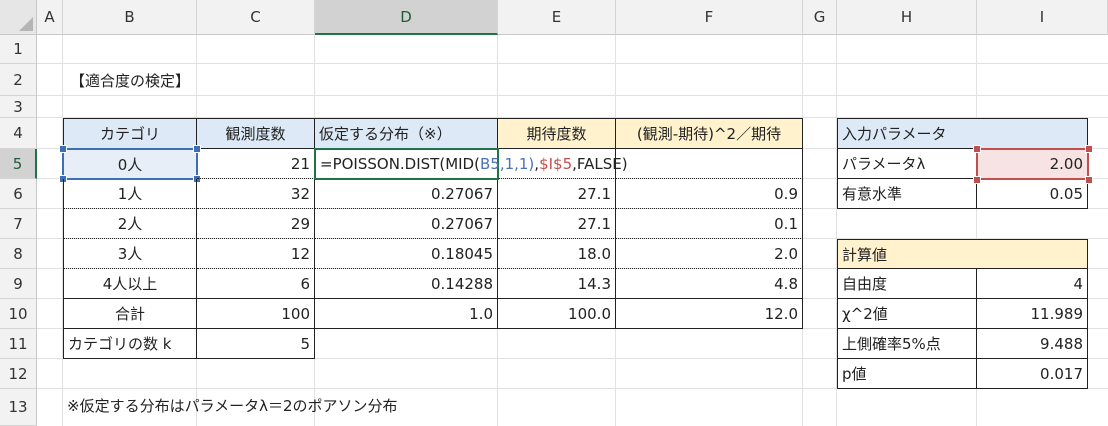 The height and width of the screenshot is (426, 1108). What do you see at coordinates (709, 133) in the screenshot?
I see `header-chi-term: (観測-期待)^2／期待` at bounding box center [709, 133].